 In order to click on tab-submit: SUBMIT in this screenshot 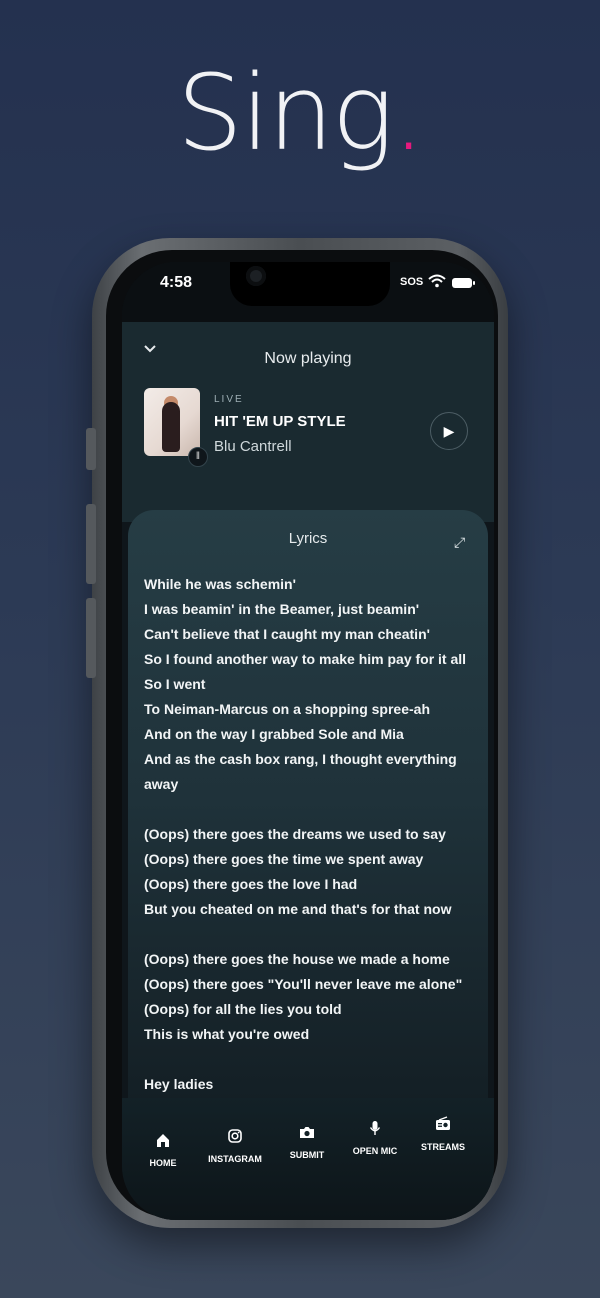, I will do `click(307, 1142)`.